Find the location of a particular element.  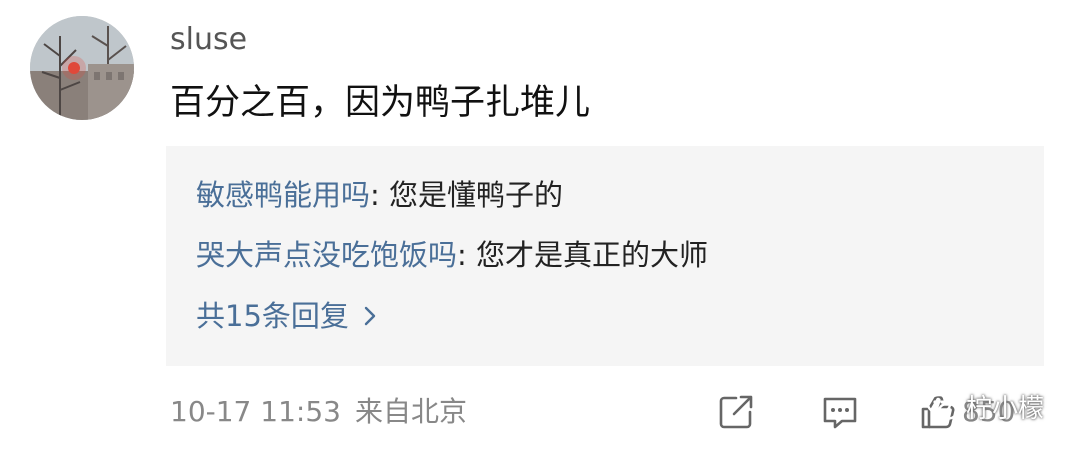

share-icon is located at coordinates (736, 412).